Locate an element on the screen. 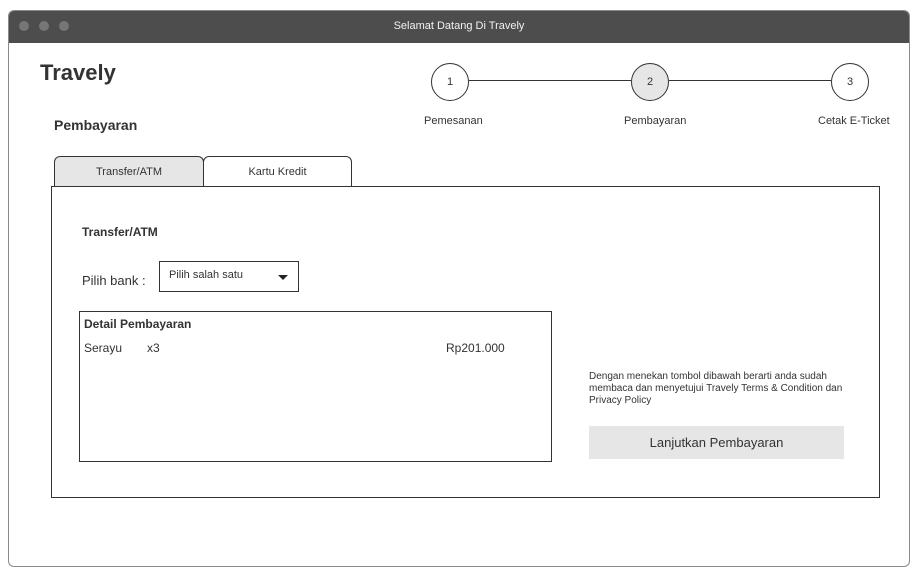  window-title: Selamat Datang Di Travely is located at coordinates (459, 26).